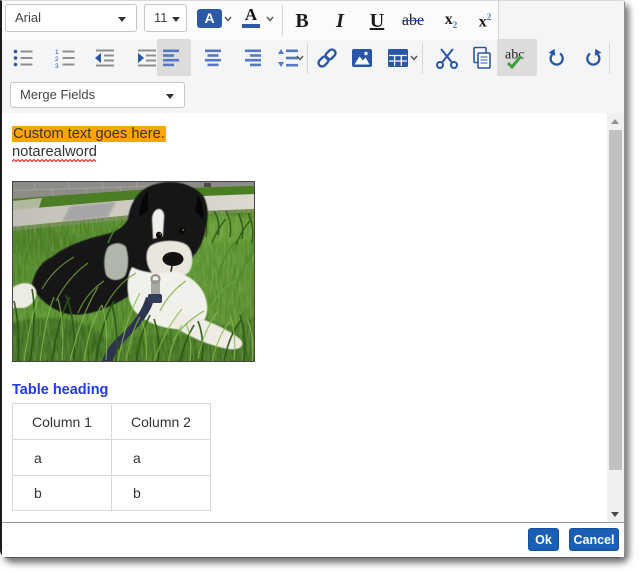  What do you see at coordinates (57, 52) in the screenshot?
I see `svg-text: 1` at bounding box center [57, 52].